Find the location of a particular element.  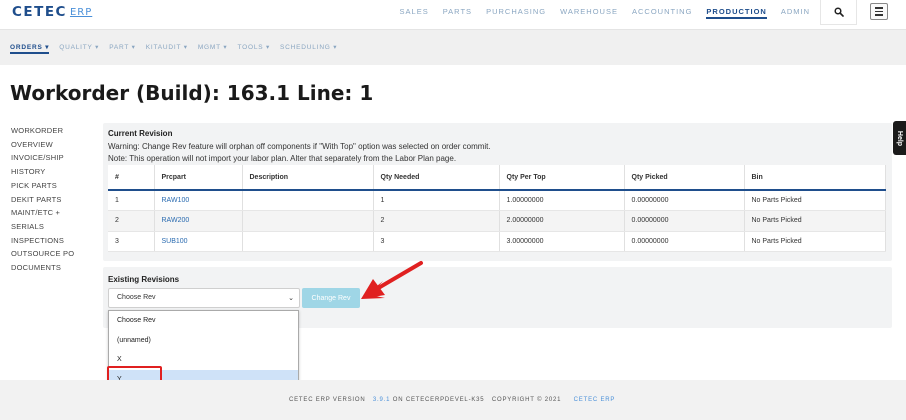

logo-text: CETEC is located at coordinates (39, 12).